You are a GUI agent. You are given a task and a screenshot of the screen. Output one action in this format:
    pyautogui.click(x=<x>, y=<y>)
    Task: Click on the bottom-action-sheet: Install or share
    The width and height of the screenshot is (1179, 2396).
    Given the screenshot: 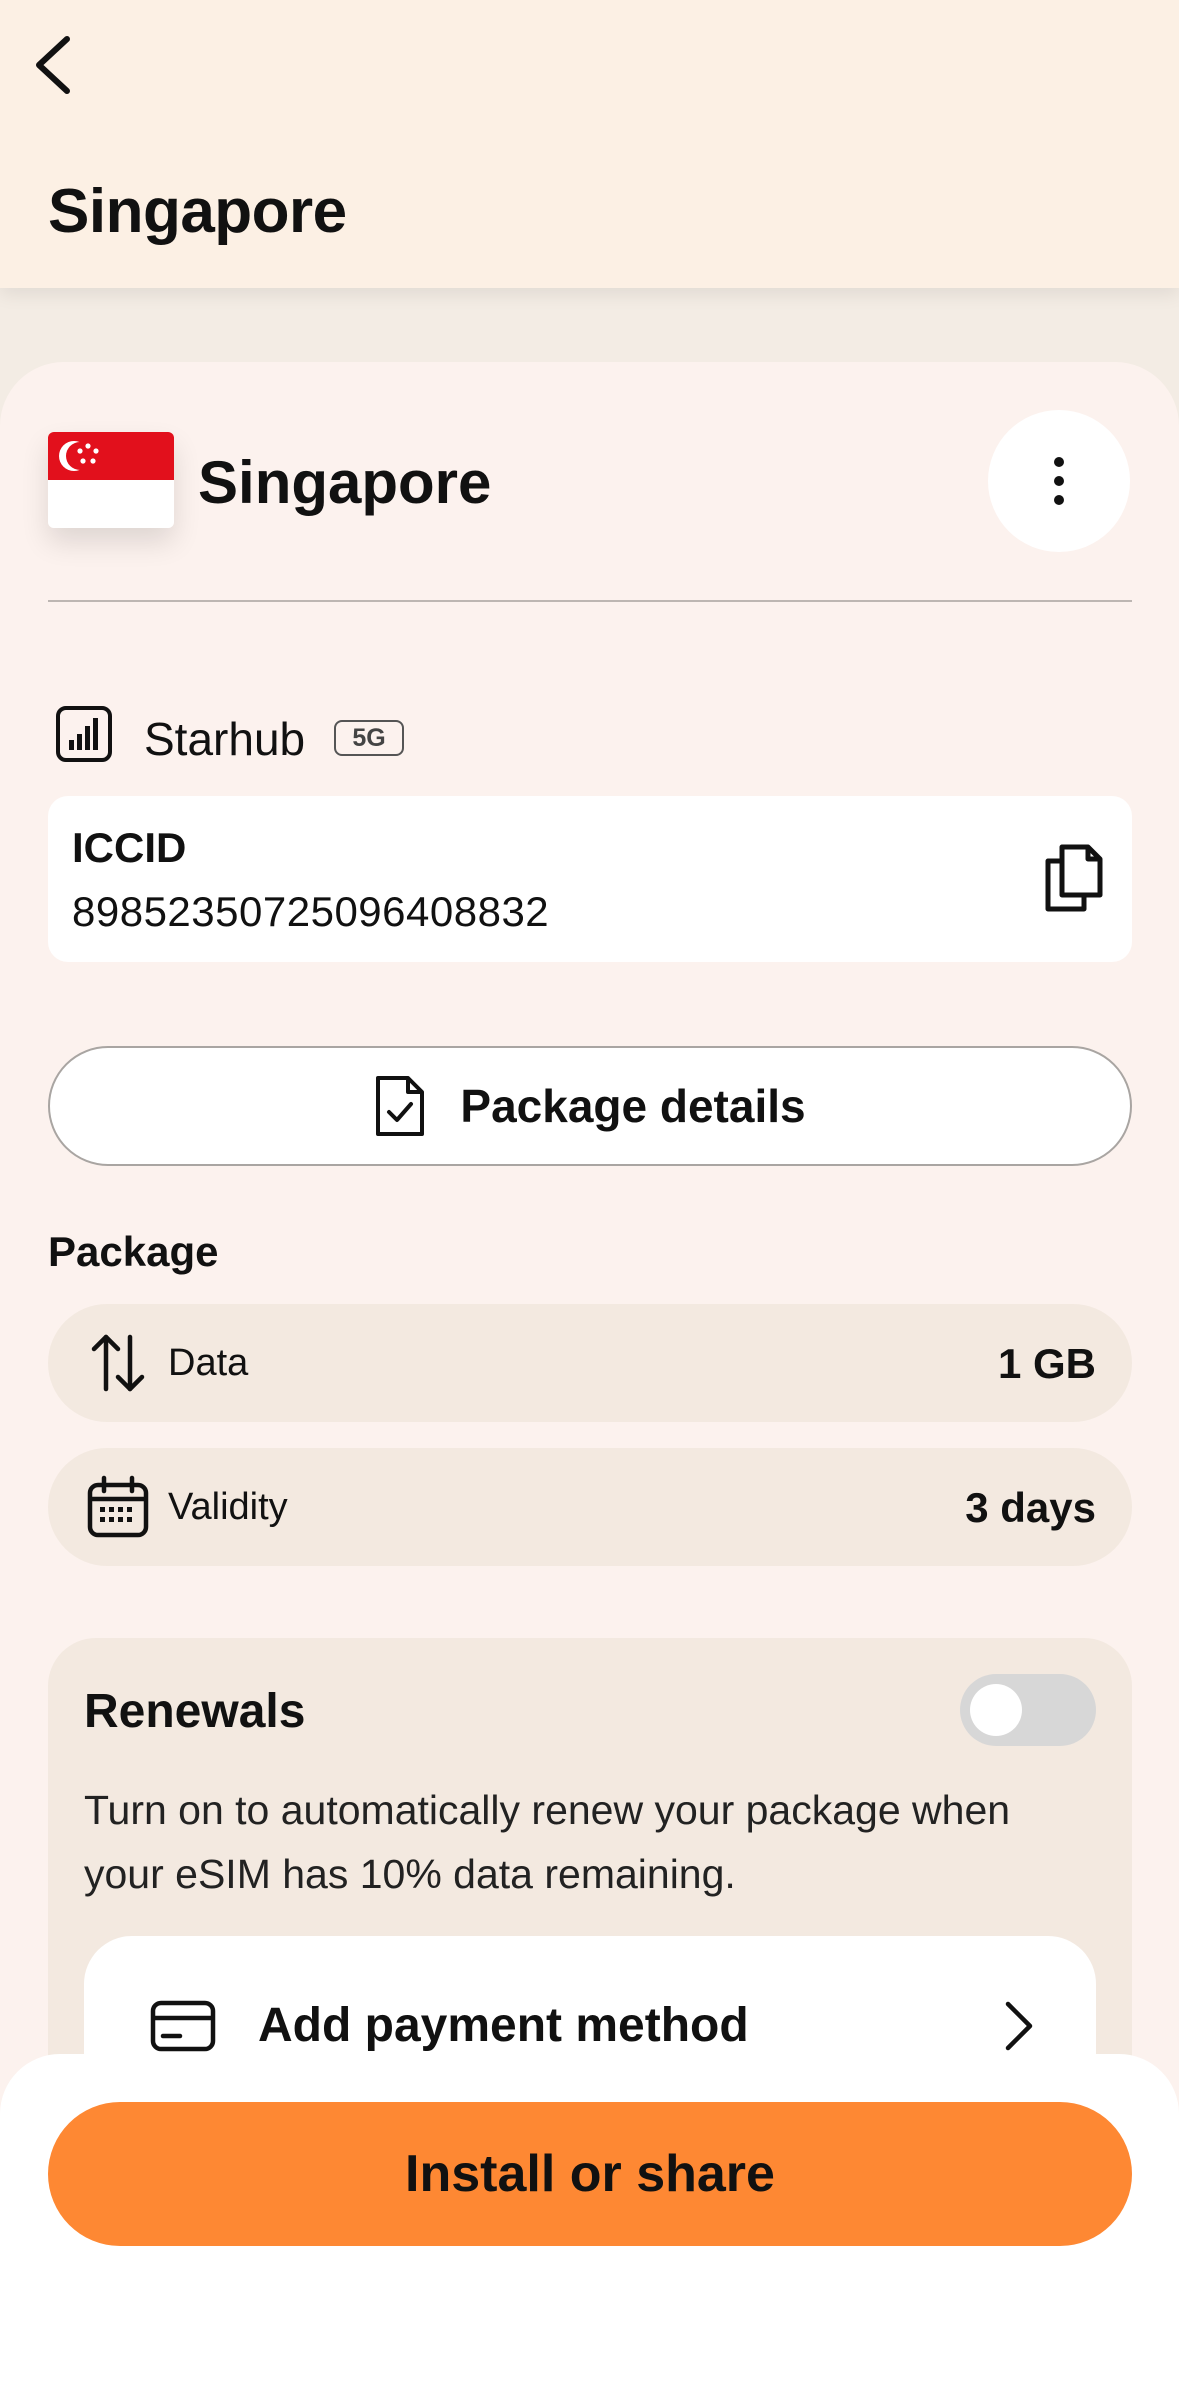 What is the action you would take?
    pyautogui.click(x=589, y=2225)
    